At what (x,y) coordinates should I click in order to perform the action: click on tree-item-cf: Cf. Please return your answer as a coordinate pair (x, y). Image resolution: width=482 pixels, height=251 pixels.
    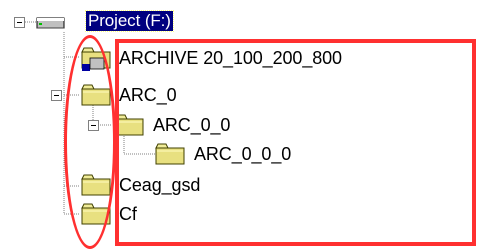
    Looking at the image, I should click on (128, 214).